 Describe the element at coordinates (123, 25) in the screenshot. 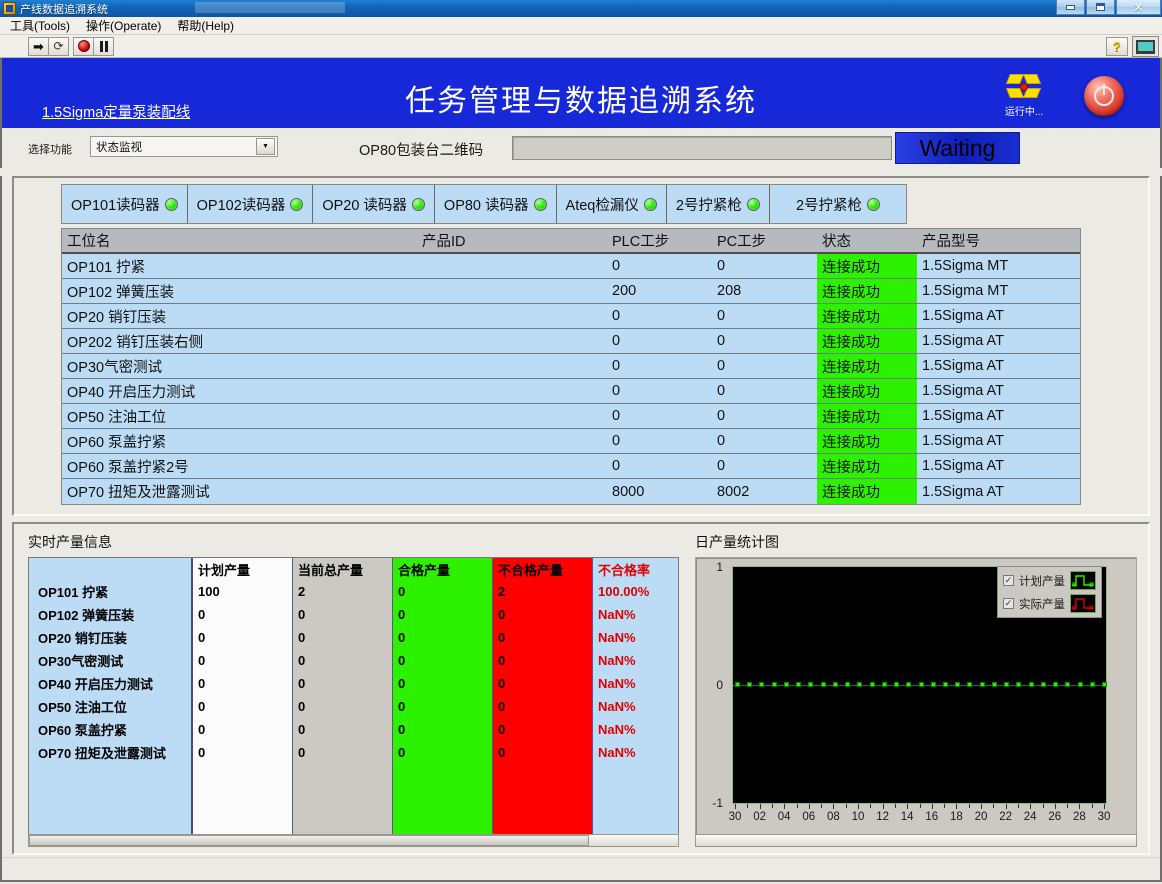

I see `menu-operate: 操作(Operate)` at that location.